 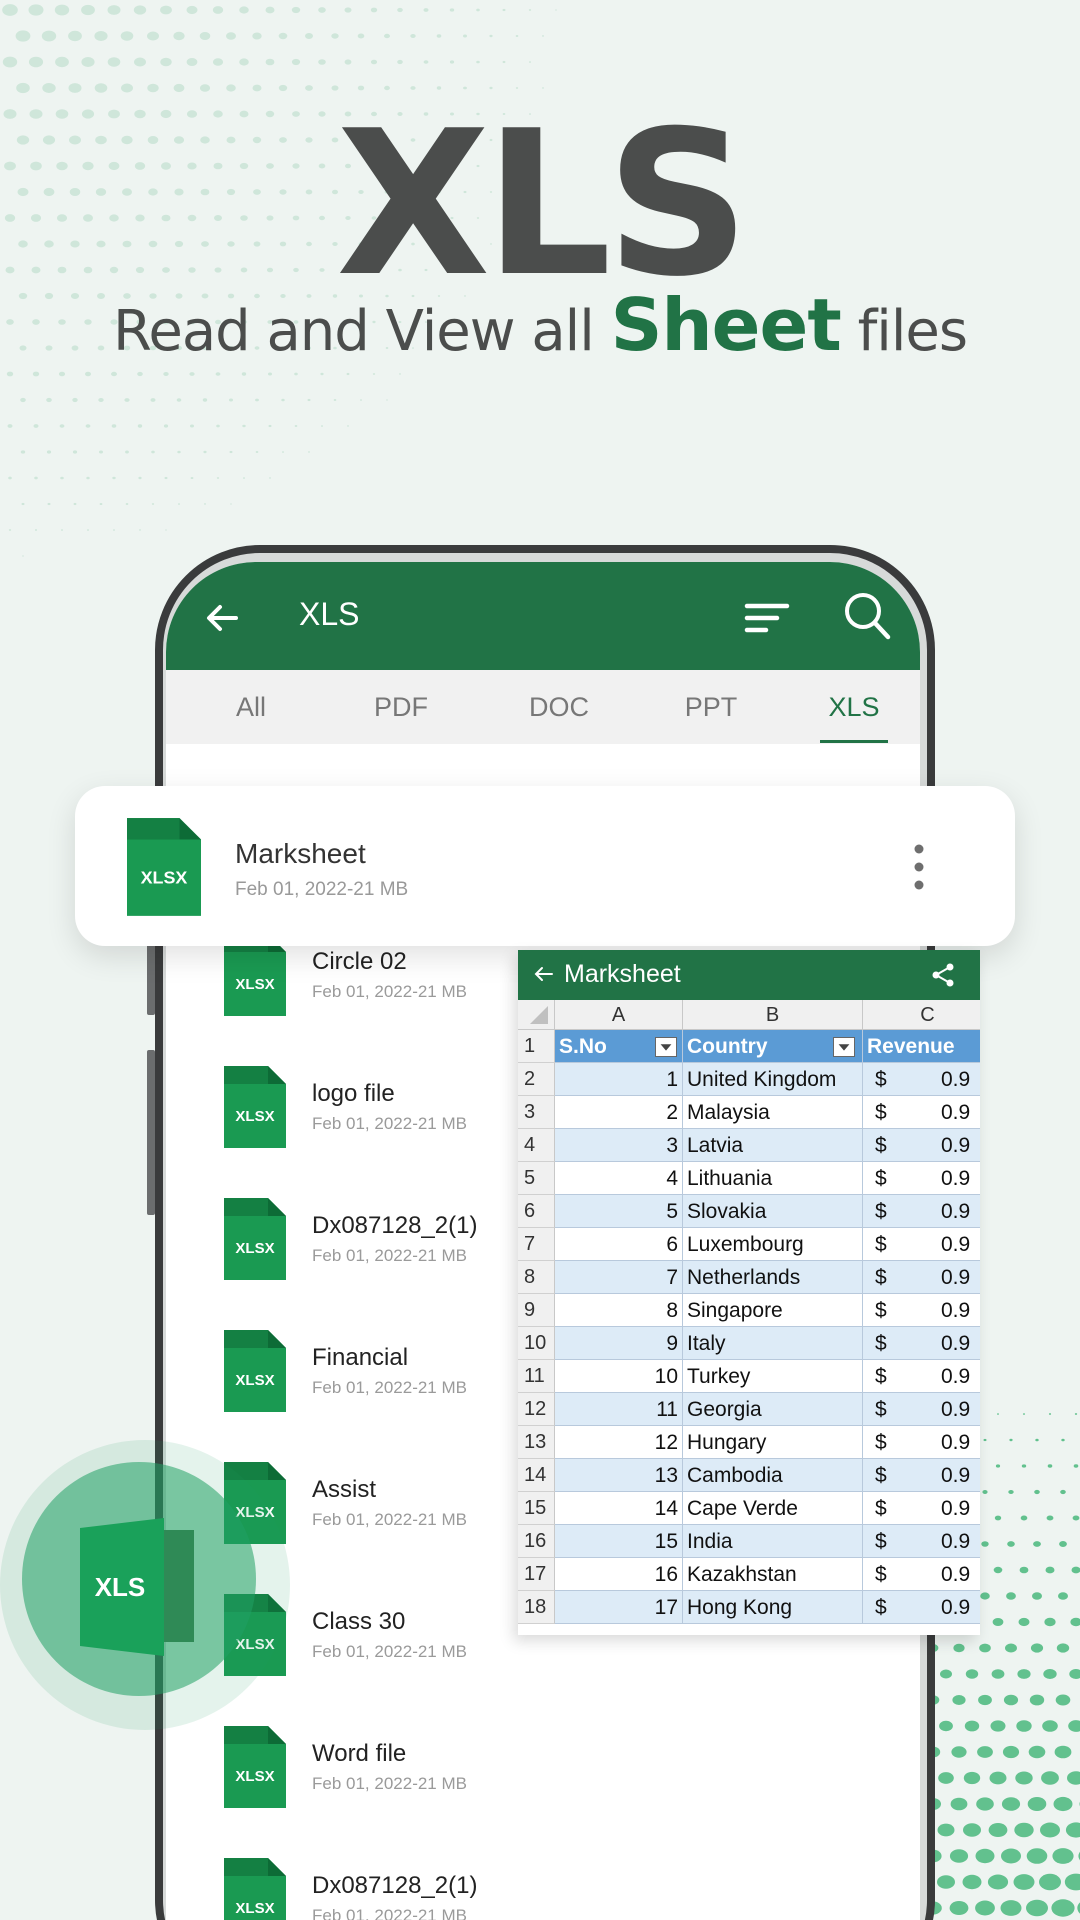 I want to click on cell-country: Lithuania, so click(x=773, y=1178).